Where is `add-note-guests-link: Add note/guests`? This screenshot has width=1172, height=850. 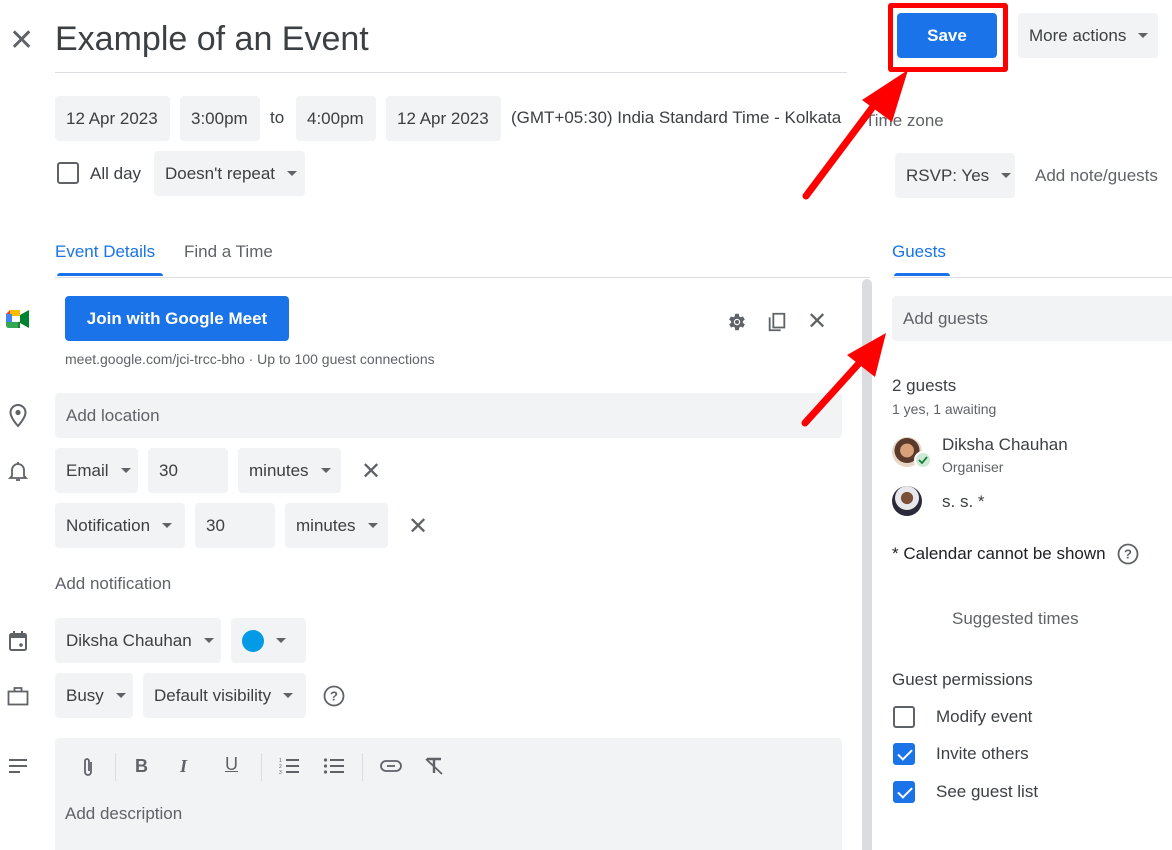 add-note-guests-link: Add note/guests is located at coordinates (1096, 176).